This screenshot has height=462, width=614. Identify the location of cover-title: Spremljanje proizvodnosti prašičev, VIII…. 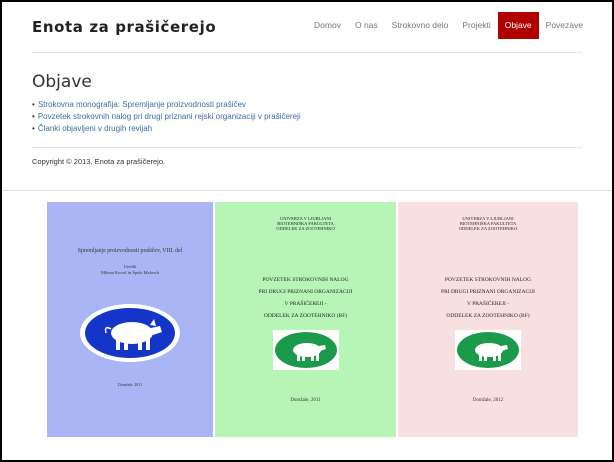
(130, 251).